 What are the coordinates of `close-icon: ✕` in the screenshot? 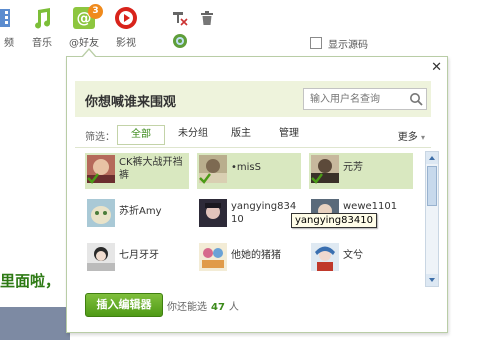 It's located at (436, 67).